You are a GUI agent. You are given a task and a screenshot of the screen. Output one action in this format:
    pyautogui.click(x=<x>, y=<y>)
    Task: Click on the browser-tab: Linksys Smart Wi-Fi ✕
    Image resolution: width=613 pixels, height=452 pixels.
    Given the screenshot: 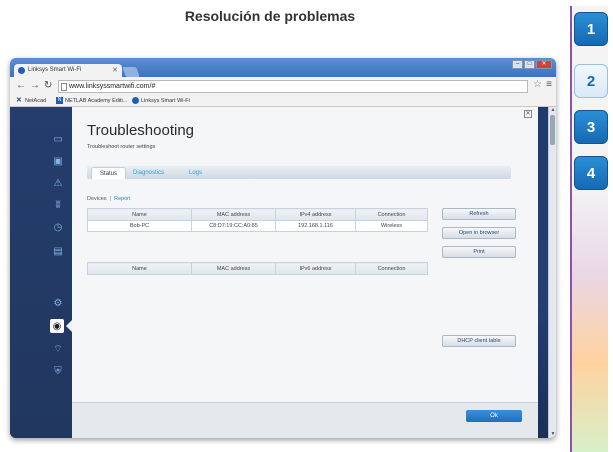 What is the action you would take?
    pyautogui.click(x=68, y=71)
    